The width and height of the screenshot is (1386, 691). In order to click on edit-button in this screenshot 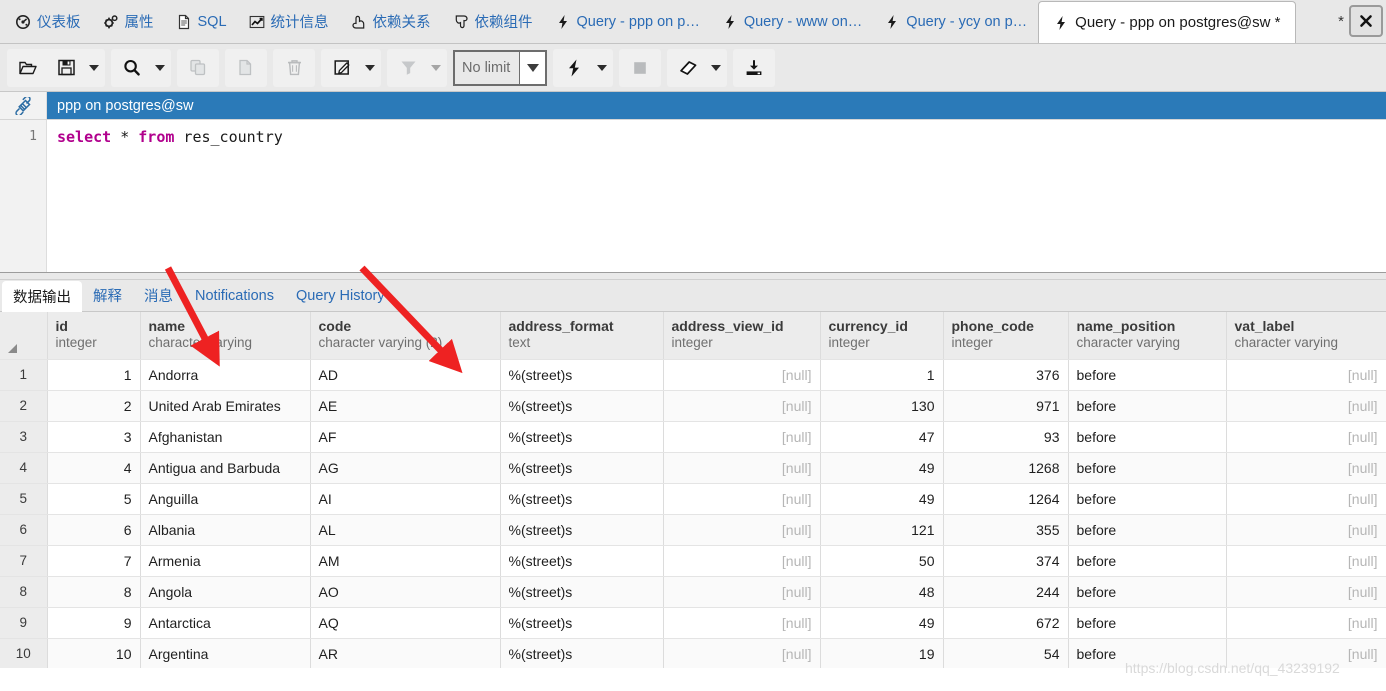, I will do `click(342, 68)`.